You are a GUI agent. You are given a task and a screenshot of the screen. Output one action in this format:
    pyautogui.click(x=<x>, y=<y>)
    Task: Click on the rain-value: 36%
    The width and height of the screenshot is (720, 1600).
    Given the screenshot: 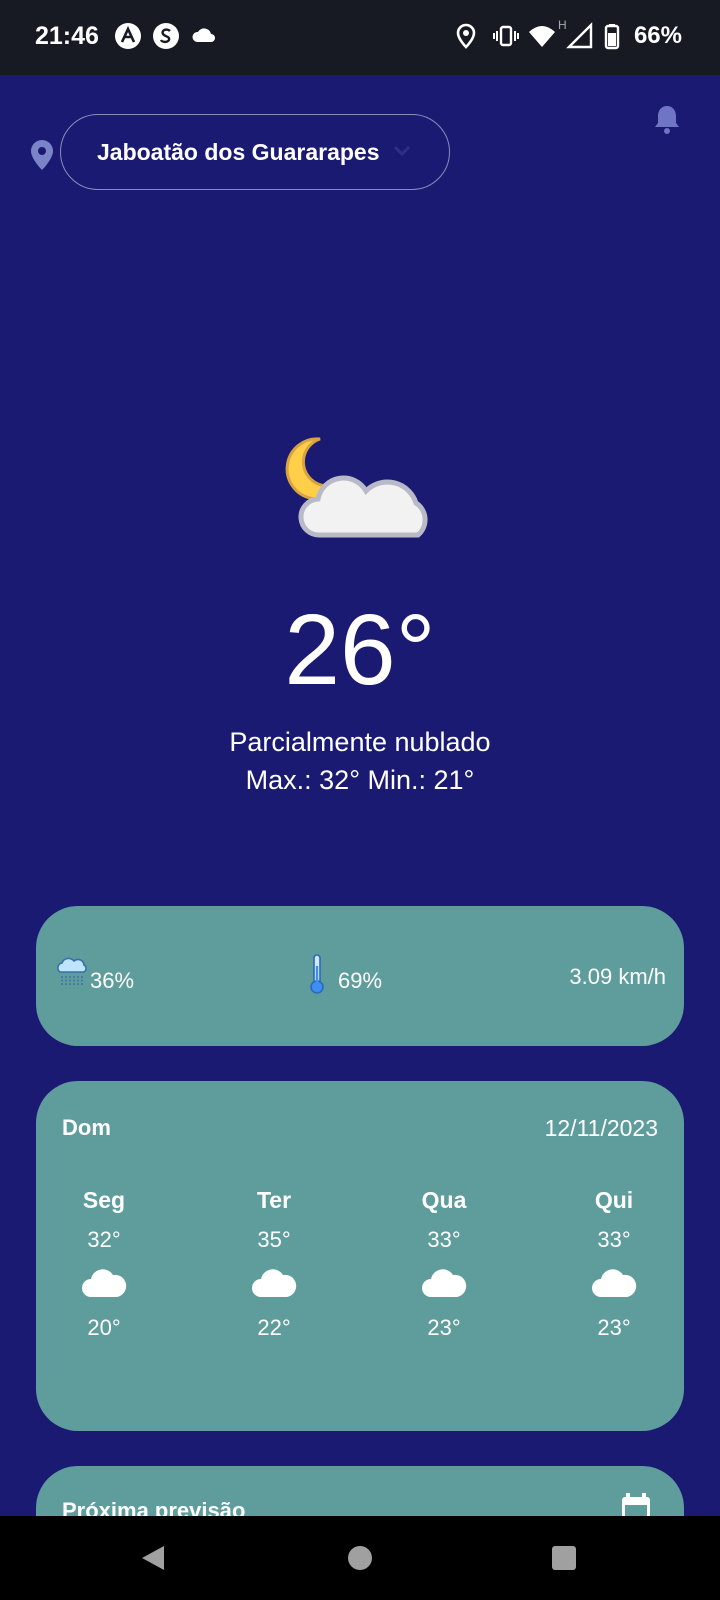 What is the action you would take?
    pyautogui.click(x=112, y=980)
    